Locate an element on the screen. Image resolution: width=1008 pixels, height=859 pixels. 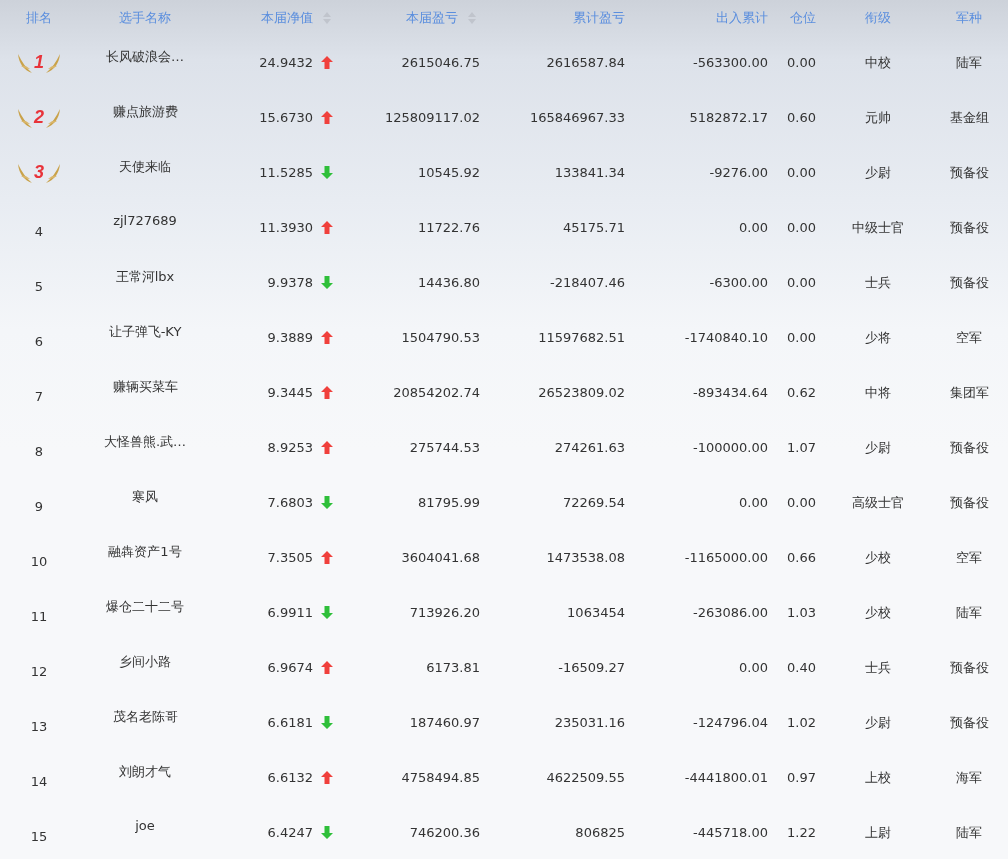
table-cell: 9.3889 is located at coordinates (290, 337).